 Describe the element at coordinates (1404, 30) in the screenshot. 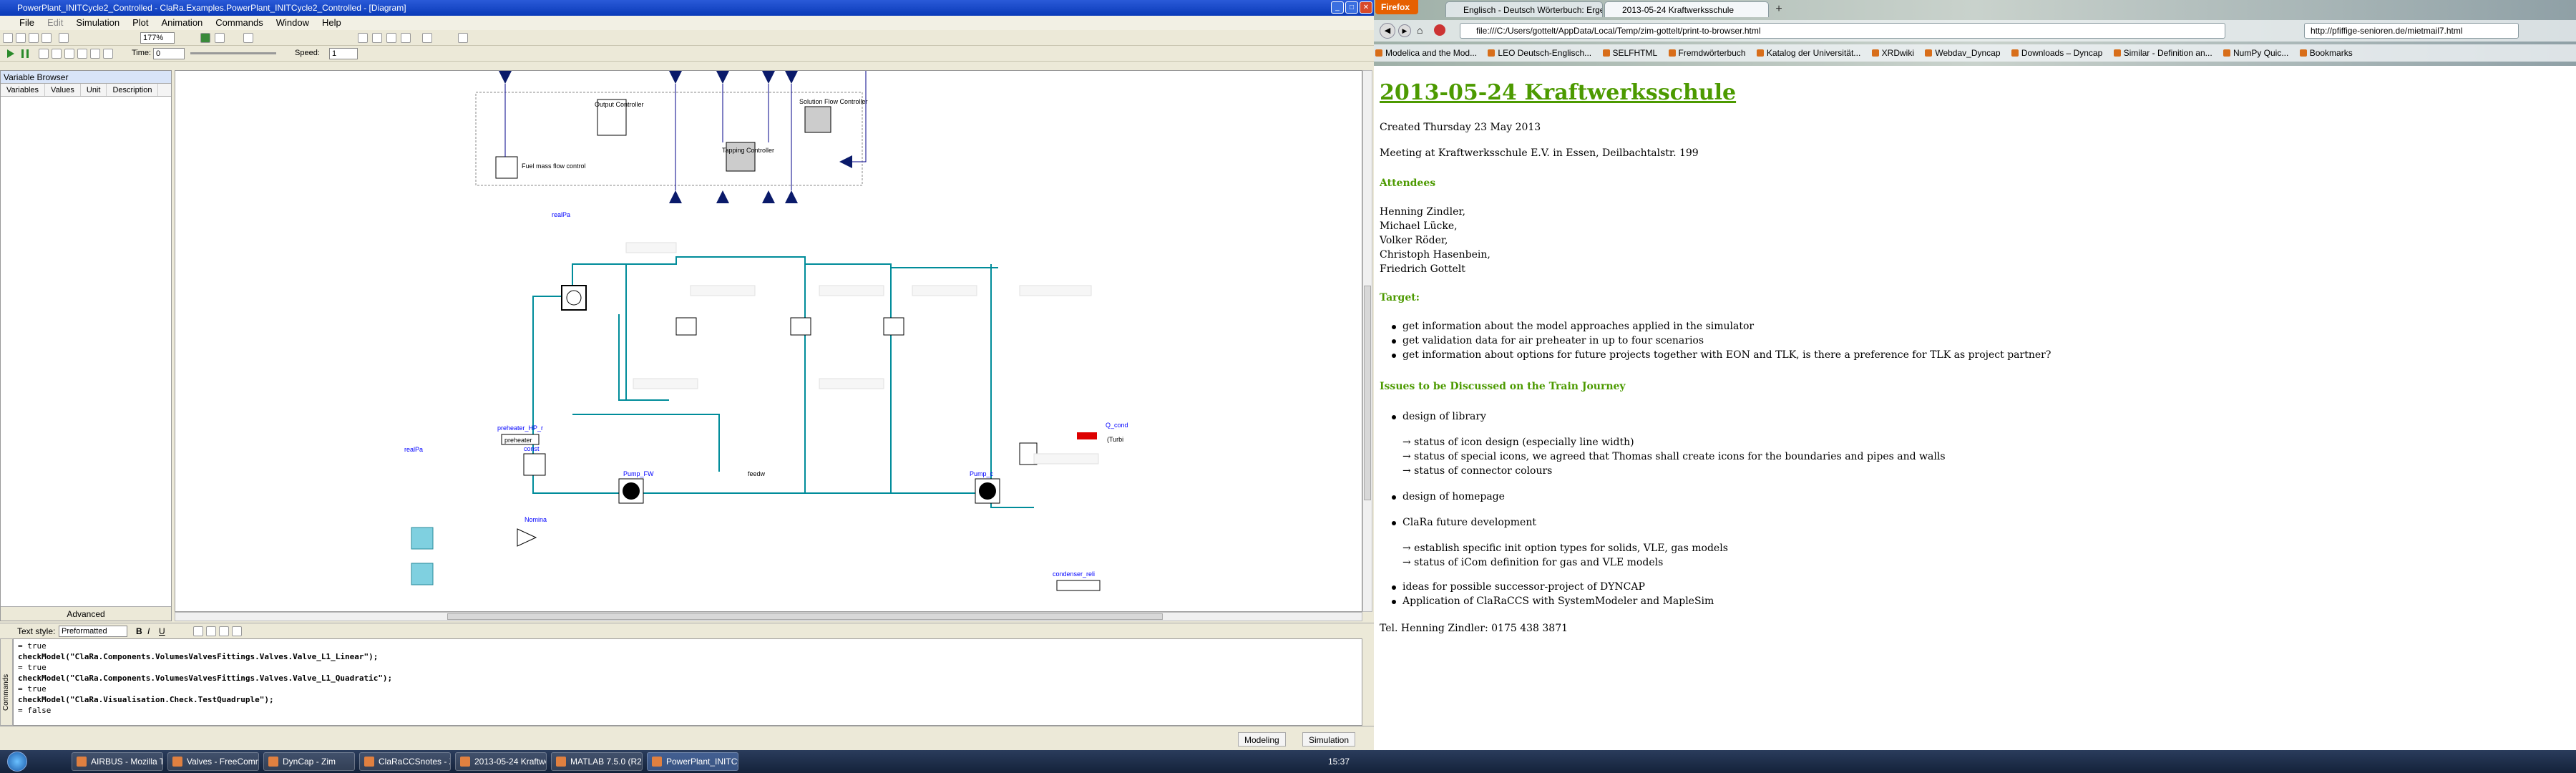

I see `forward-icon: ▶` at that location.